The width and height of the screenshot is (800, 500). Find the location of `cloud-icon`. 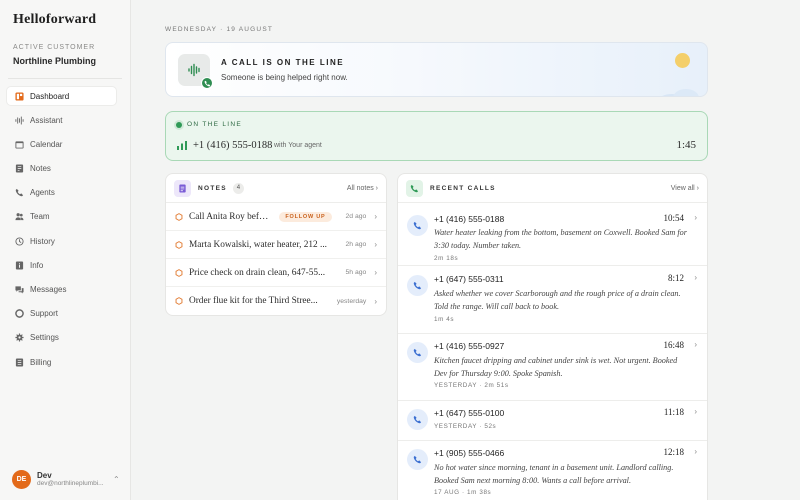

cloud-icon is located at coordinates (680, 92).